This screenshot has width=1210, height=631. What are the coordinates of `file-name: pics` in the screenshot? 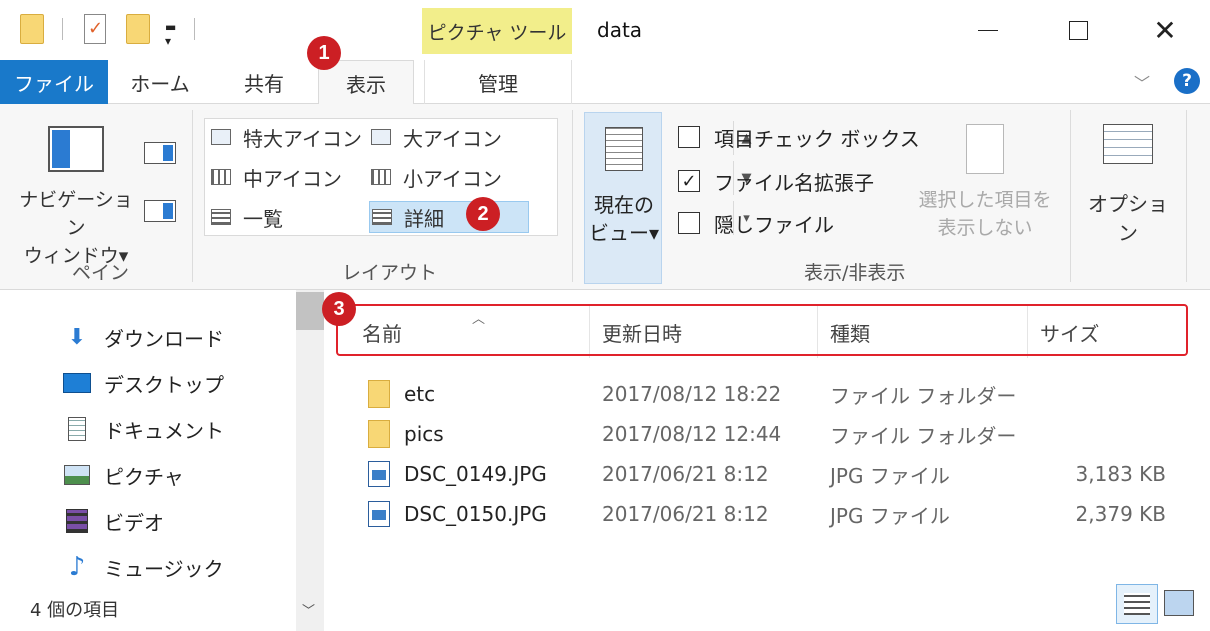 It's located at (424, 434).